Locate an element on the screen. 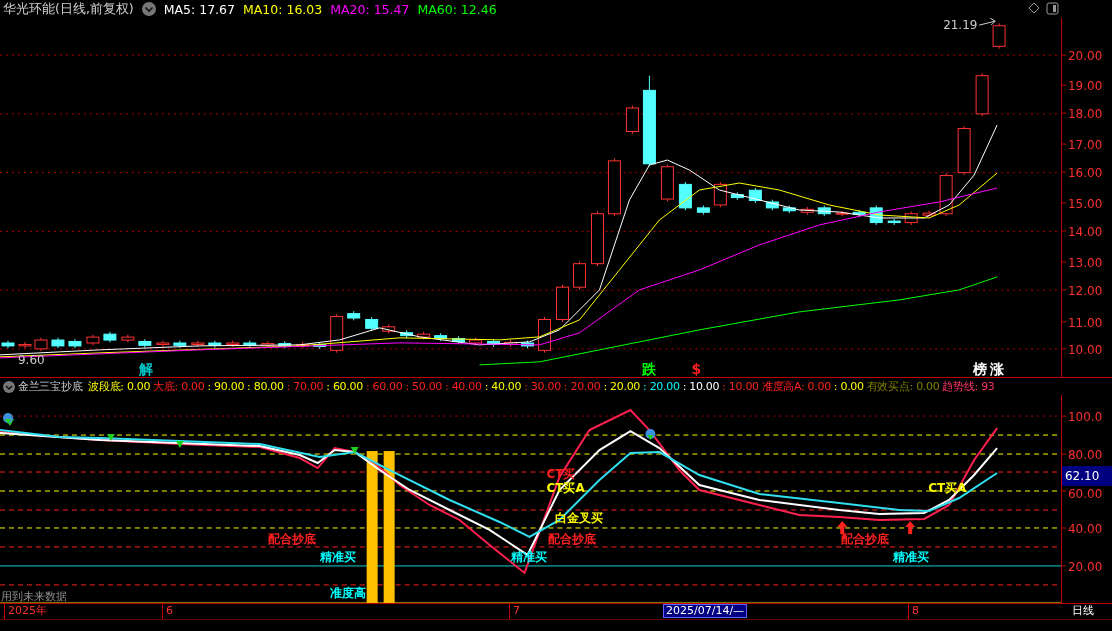  indicator-value: : 10.00 is located at coordinates (701, 386).